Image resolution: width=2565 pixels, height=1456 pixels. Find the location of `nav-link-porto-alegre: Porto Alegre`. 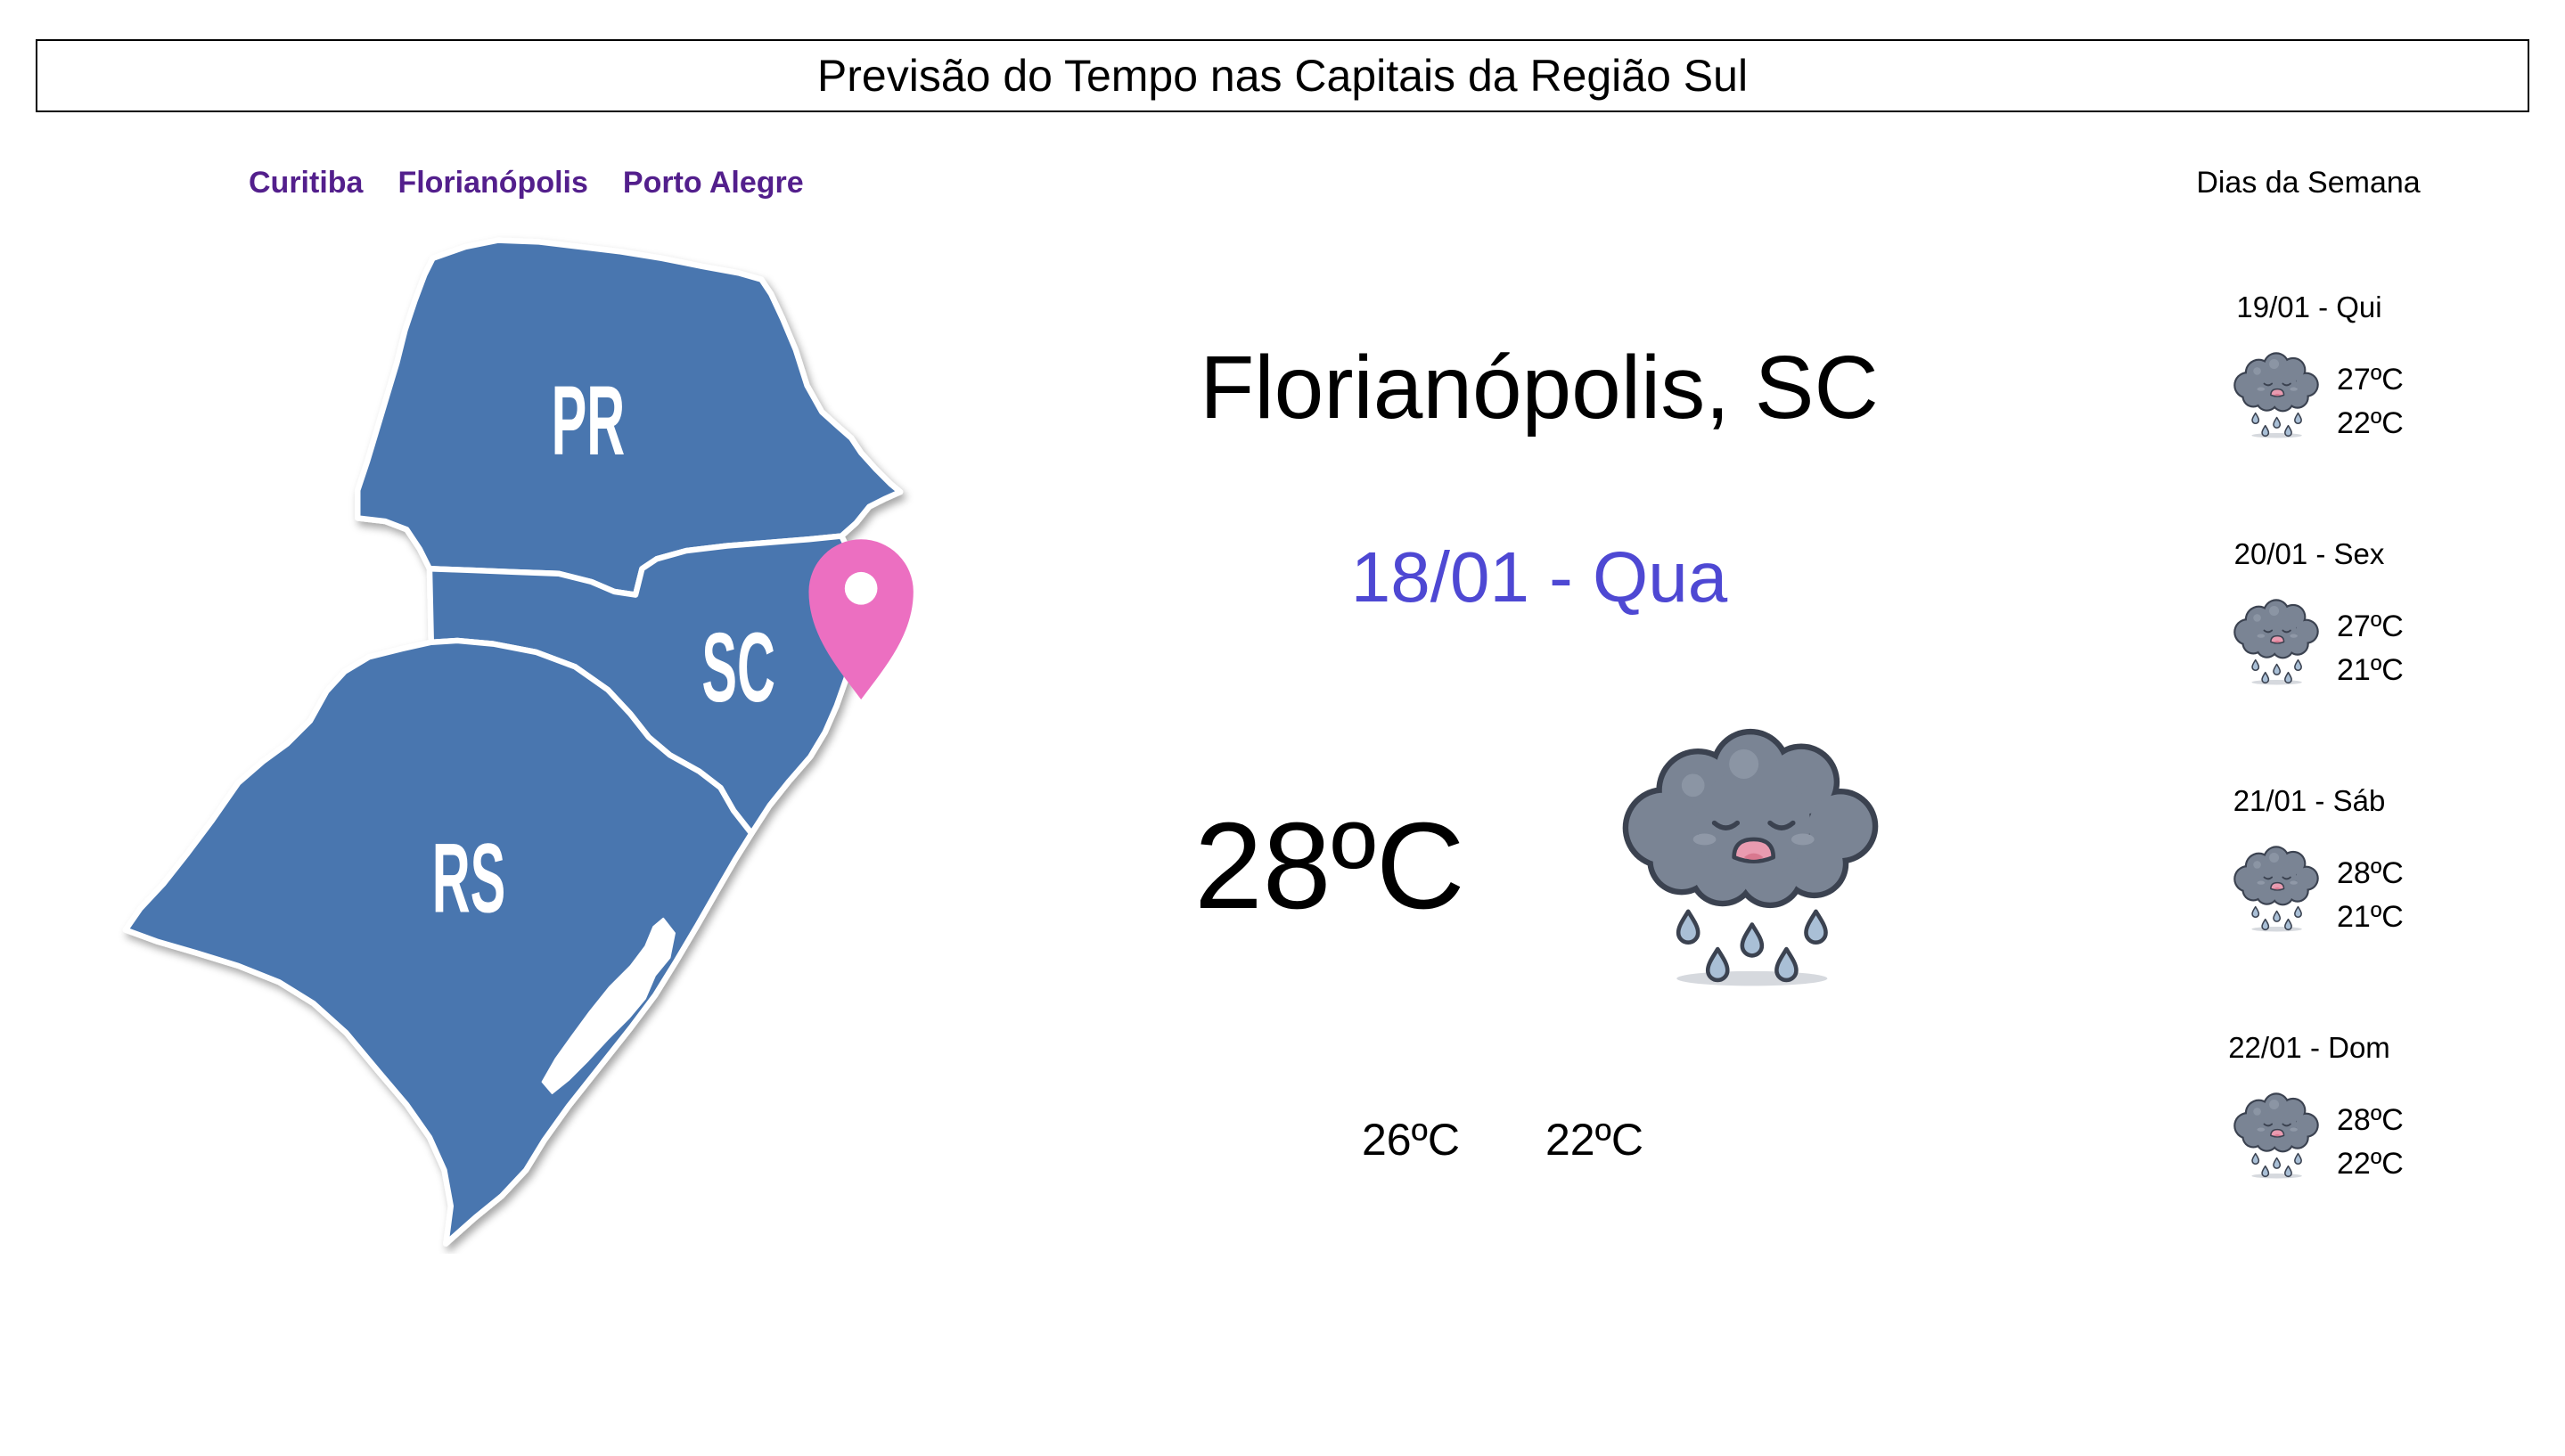

nav-link-porto-alegre: Porto Alegre is located at coordinates (713, 182).